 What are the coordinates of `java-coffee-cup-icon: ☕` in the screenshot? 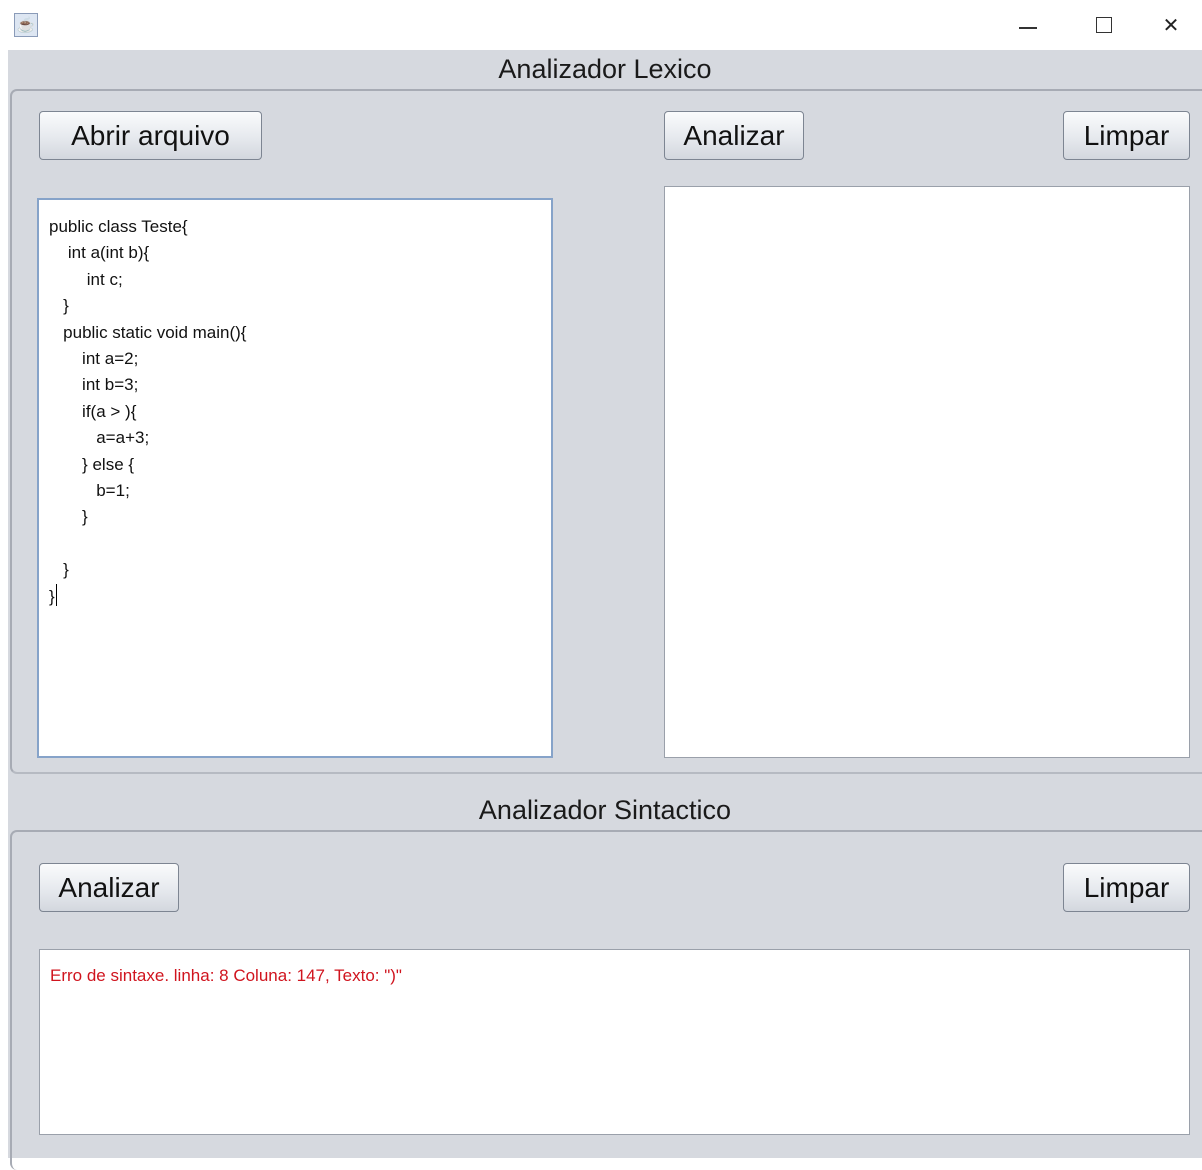 It's located at (26, 25).